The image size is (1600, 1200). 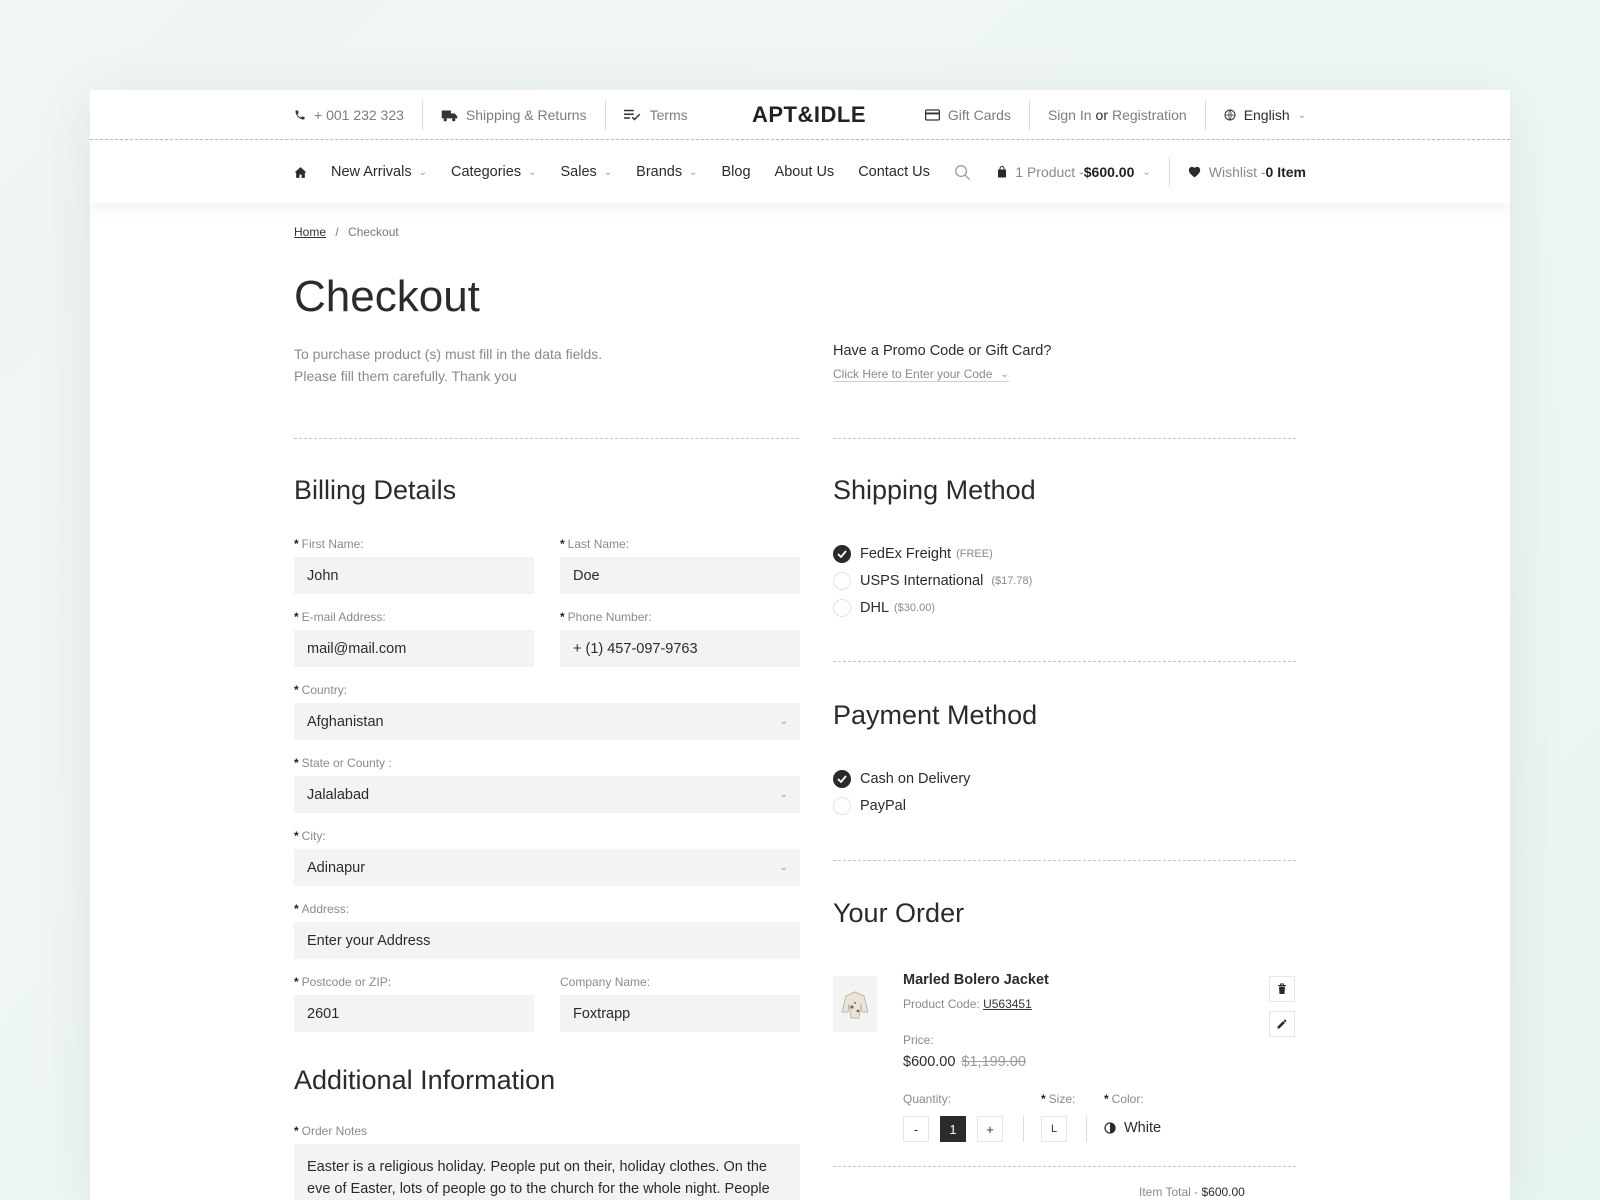 I want to click on current-price: $600.00, so click(x=929, y=1062).